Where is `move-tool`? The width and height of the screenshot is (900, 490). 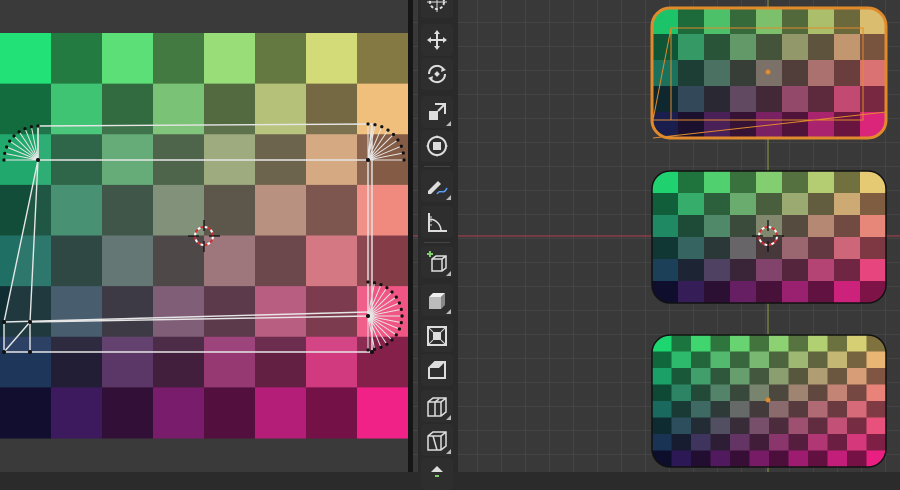 move-tool is located at coordinates (437, 40).